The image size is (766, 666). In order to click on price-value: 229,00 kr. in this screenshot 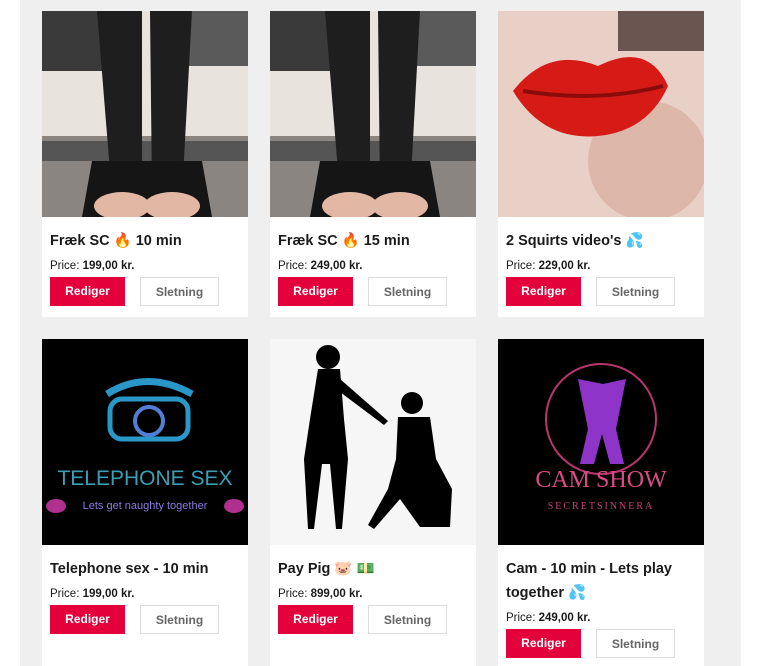, I will do `click(564, 266)`.